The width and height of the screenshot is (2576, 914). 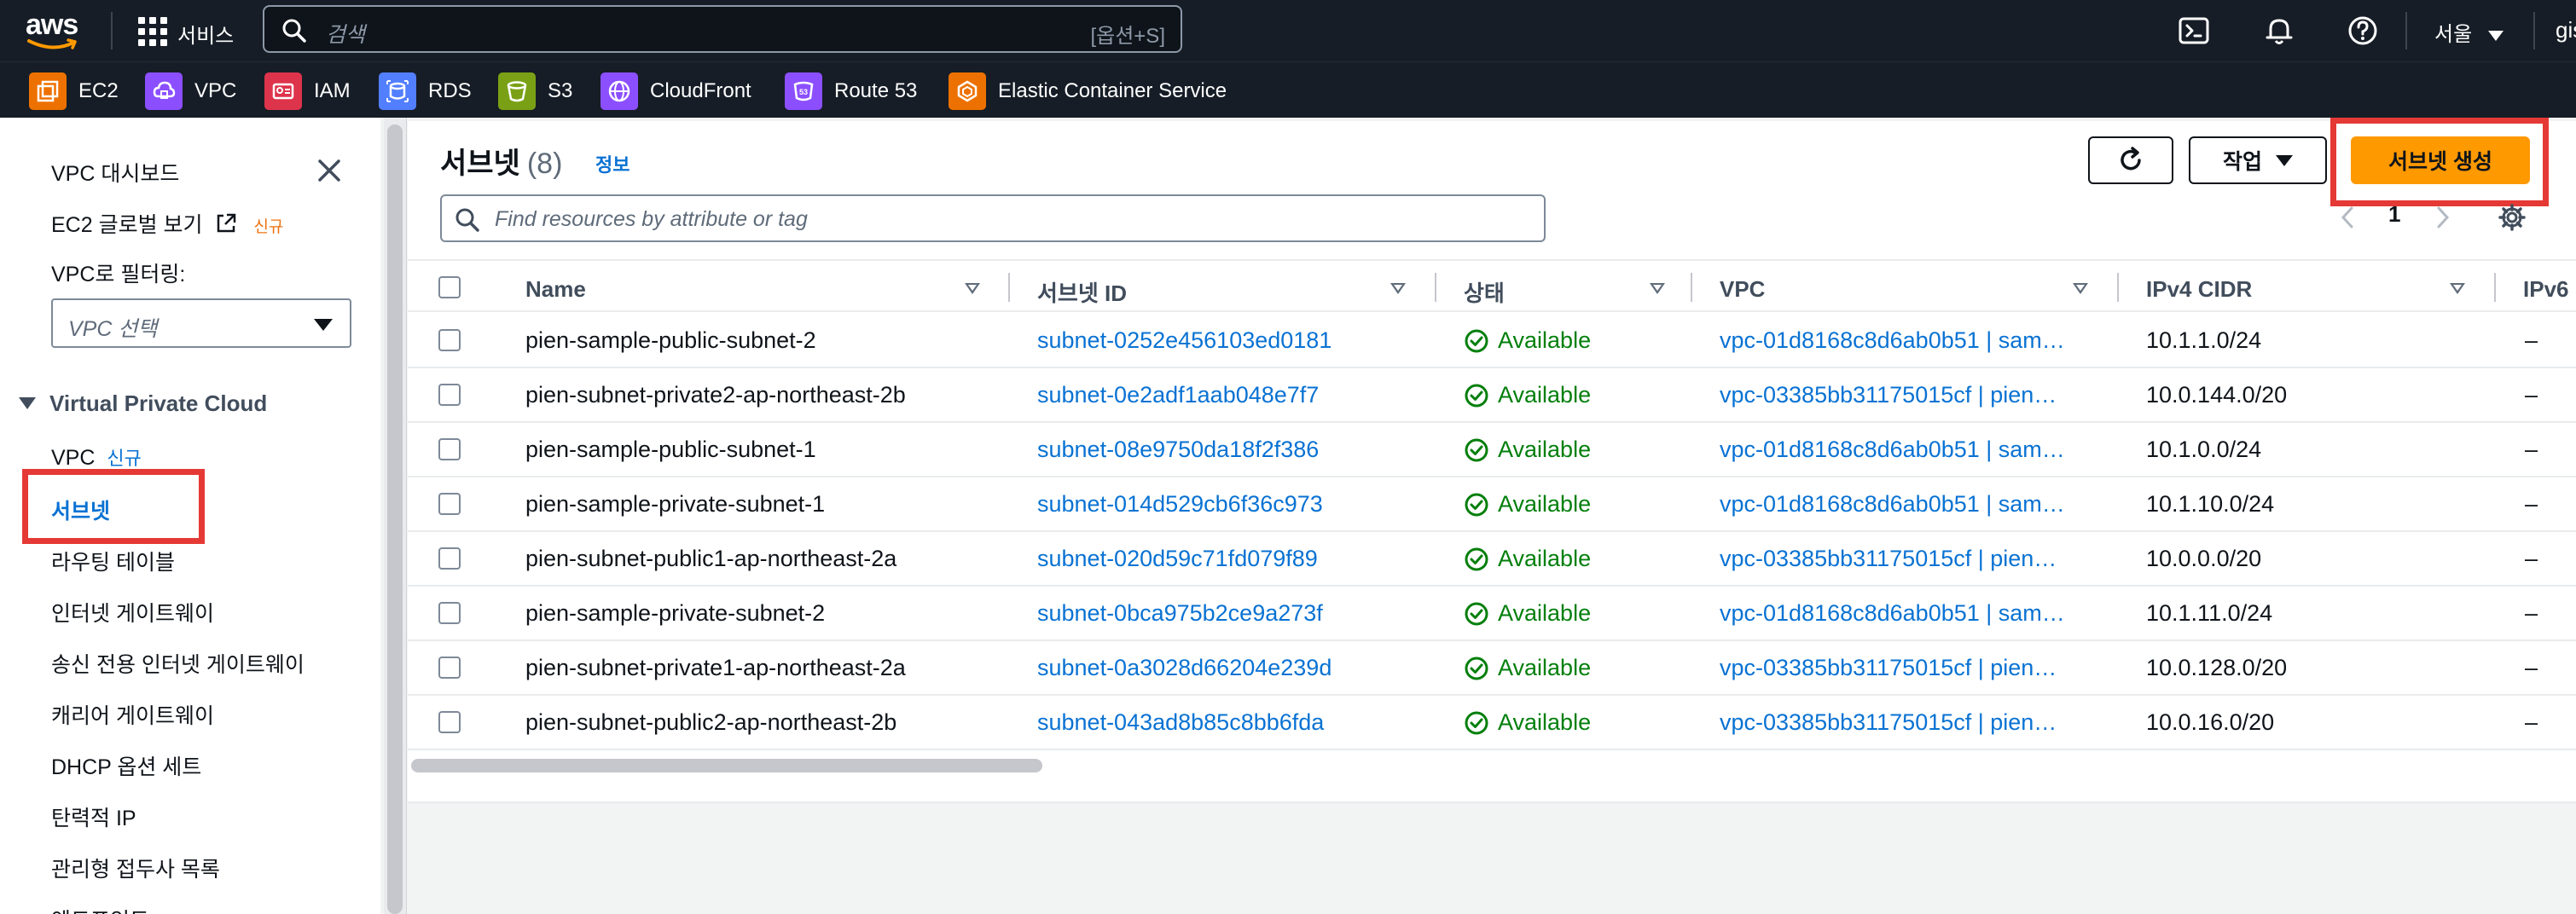 What do you see at coordinates (2546, 289) in the screenshot?
I see `column-header-ipv6: IPv6` at bounding box center [2546, 289].